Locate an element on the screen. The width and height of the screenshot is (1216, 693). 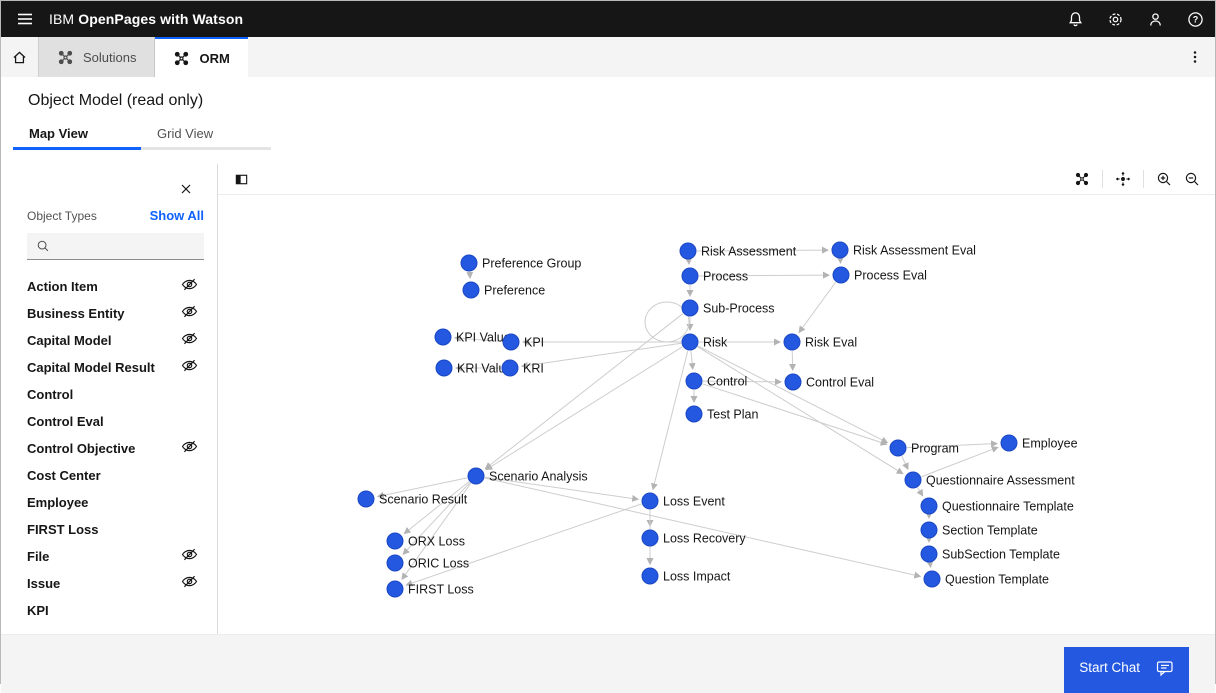
graph-node-label: Loss Event is located at coordinates (694, 502).